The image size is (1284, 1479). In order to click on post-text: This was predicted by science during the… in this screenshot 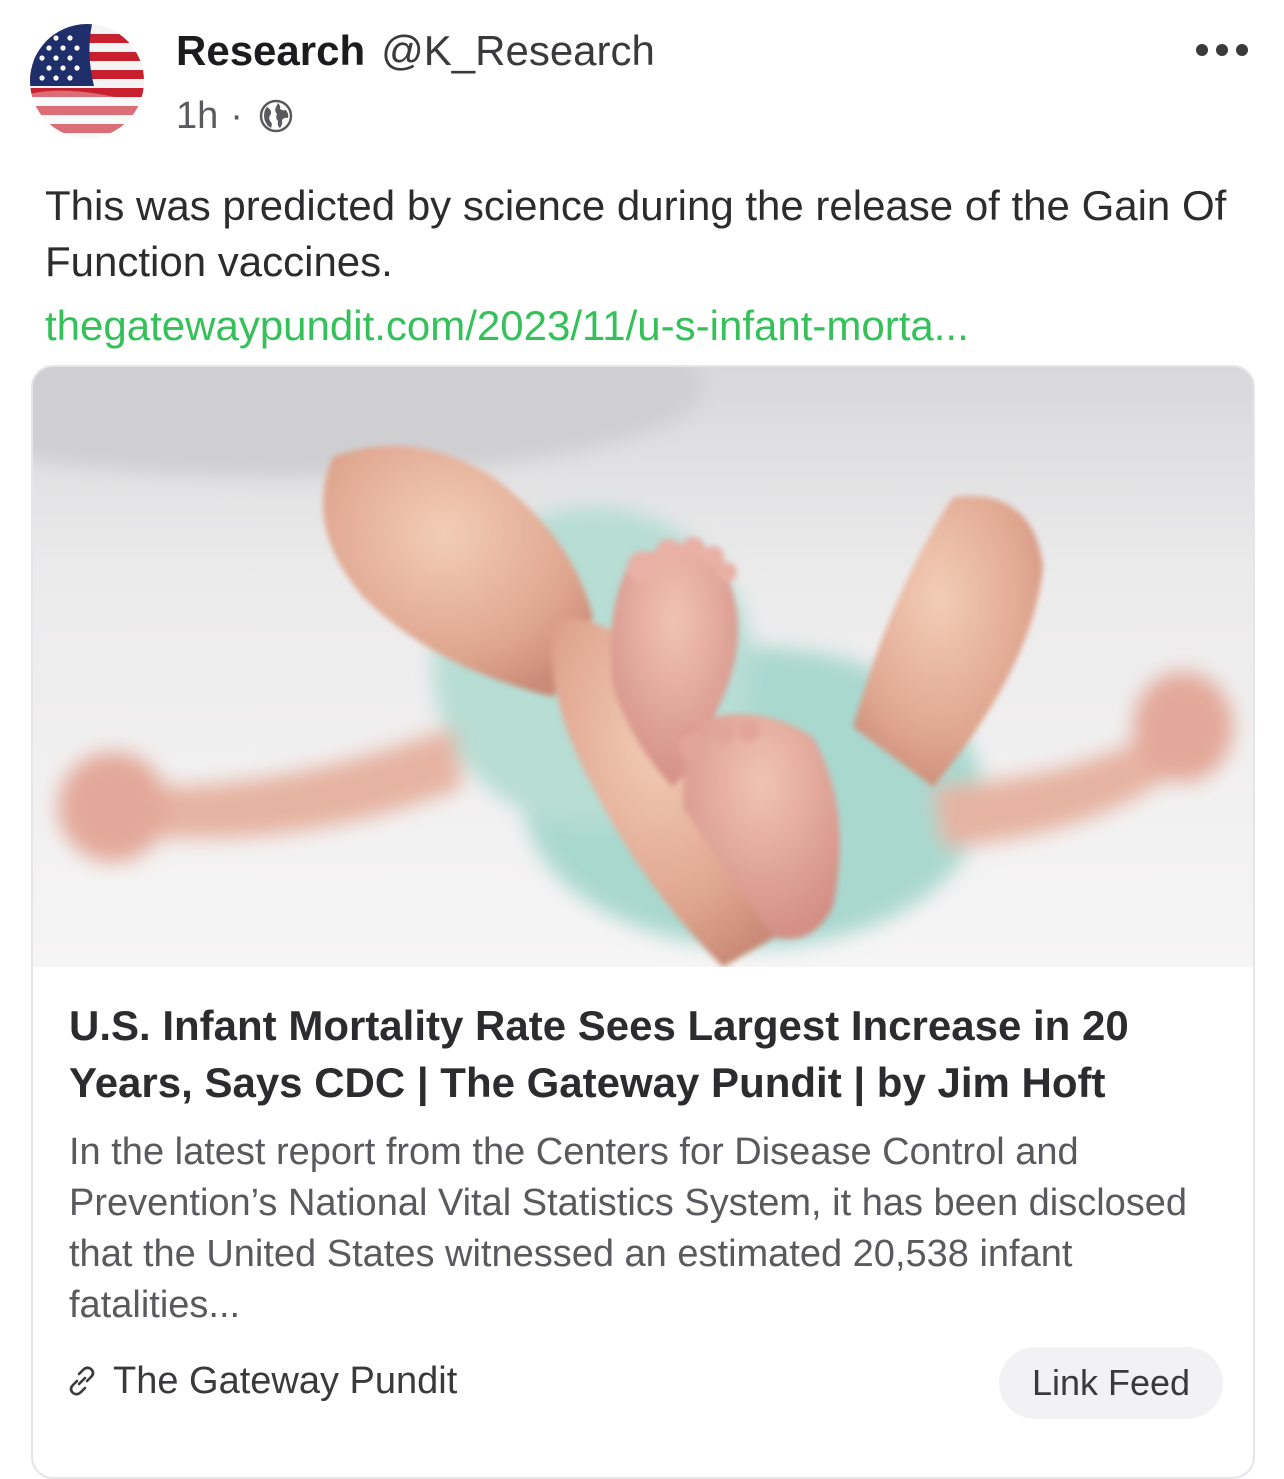, I will do `click(636, 233)`.